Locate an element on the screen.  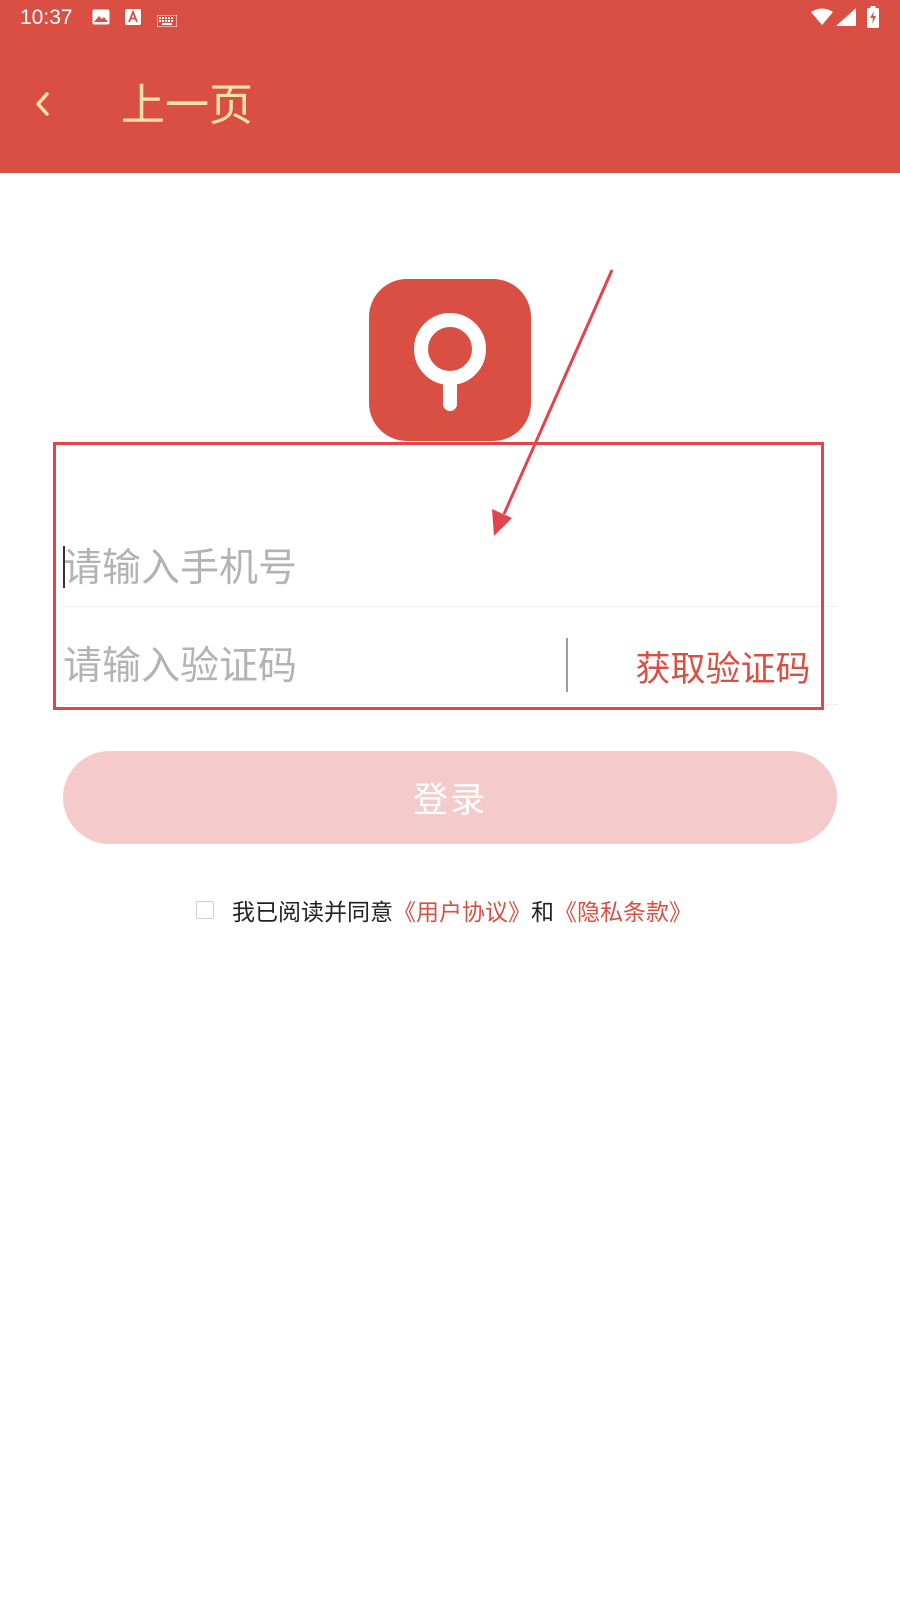
user-agreement-link: 《用户协议》 is located at coordinates (462, 910).